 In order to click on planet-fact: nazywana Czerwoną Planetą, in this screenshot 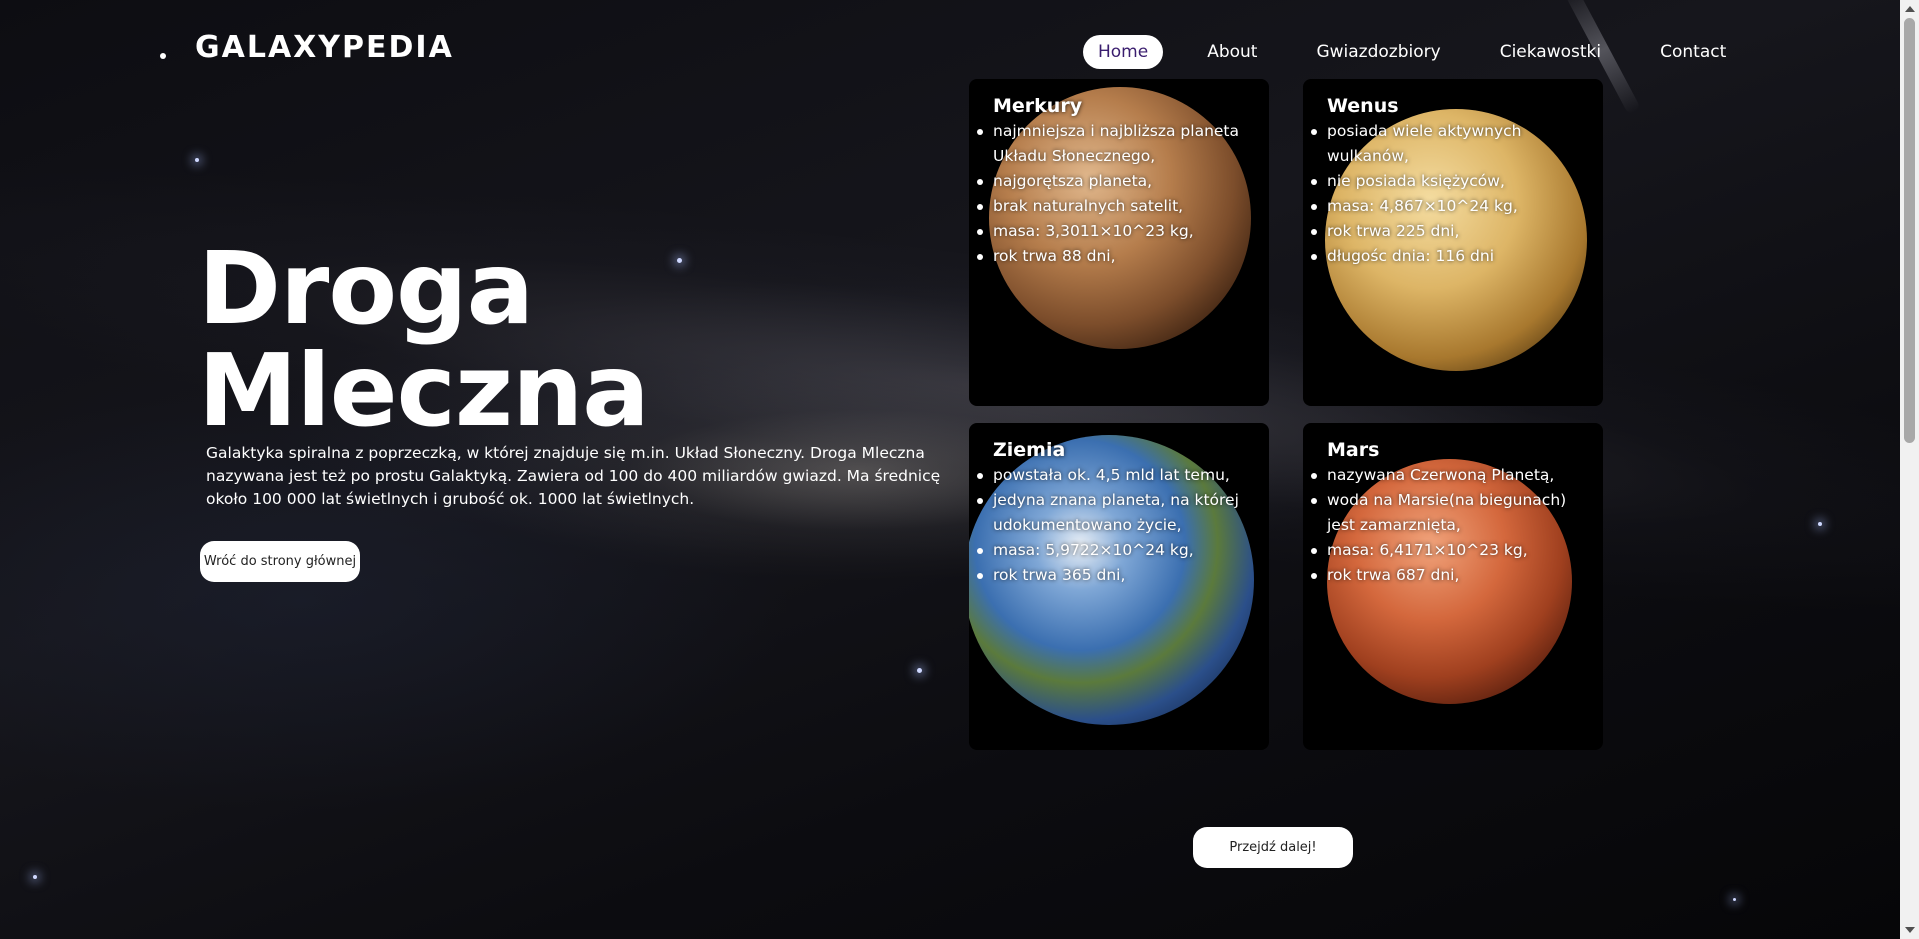, I will do `click(1453, 475)`.